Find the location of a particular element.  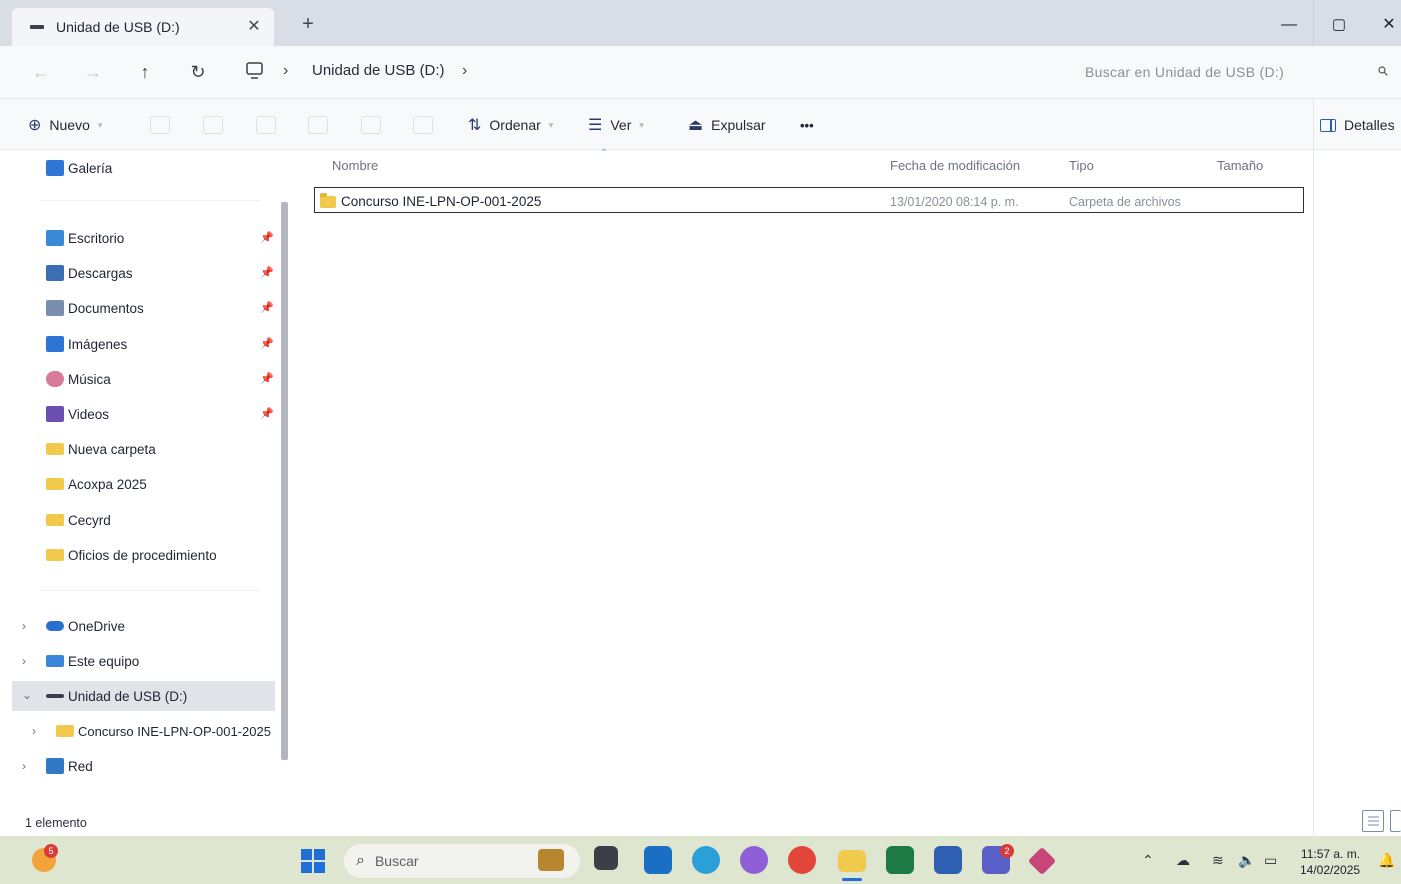

sidebar-item-network: Red is located at coordinates (61, 766).